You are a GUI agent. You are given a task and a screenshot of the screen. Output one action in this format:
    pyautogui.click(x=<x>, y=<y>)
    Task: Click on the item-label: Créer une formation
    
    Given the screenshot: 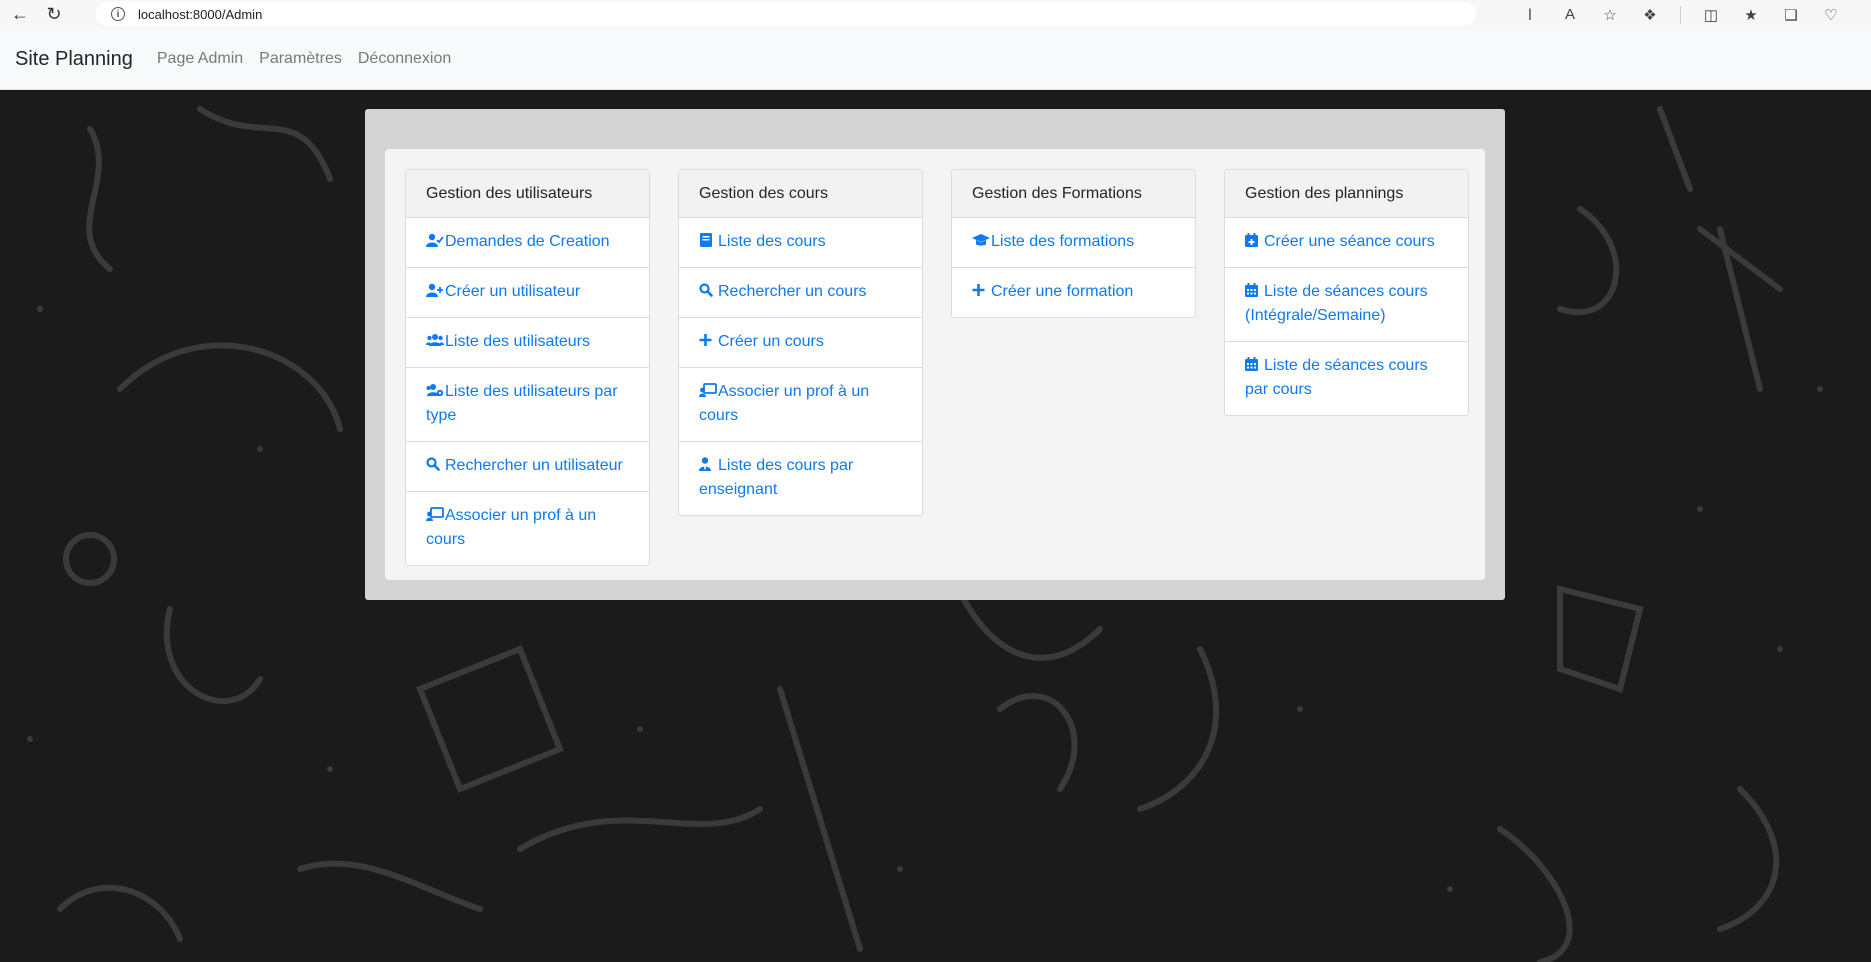 What is the action you would take?
    pyautogui.click(x=1062, y=291)
    